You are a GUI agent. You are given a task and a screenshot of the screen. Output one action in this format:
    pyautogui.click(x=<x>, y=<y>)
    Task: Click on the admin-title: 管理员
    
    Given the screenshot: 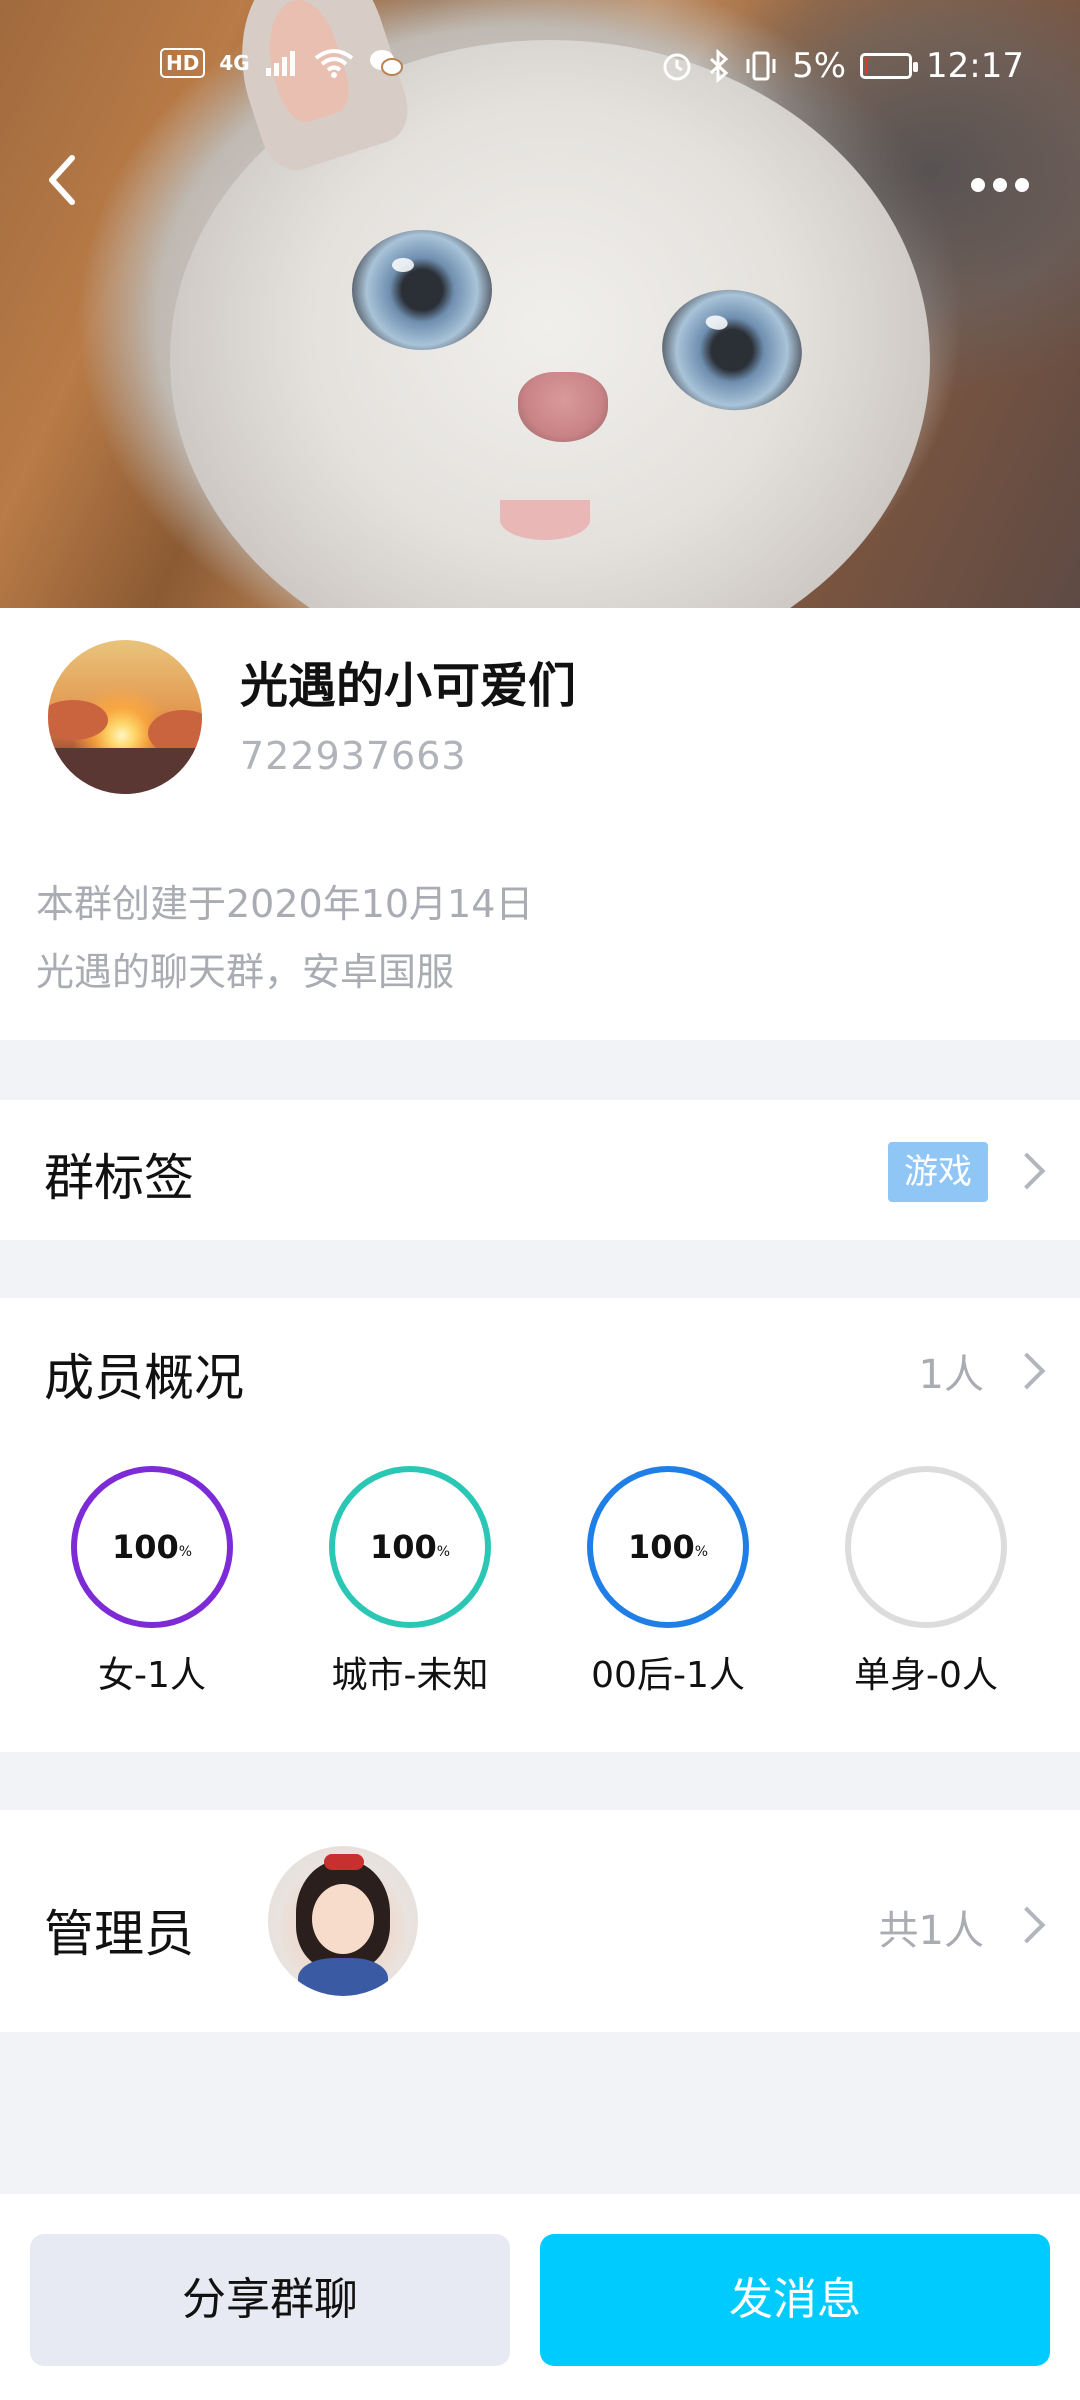 What is the action you would take?
    pyautogui.click(x=119, y=1934)
    